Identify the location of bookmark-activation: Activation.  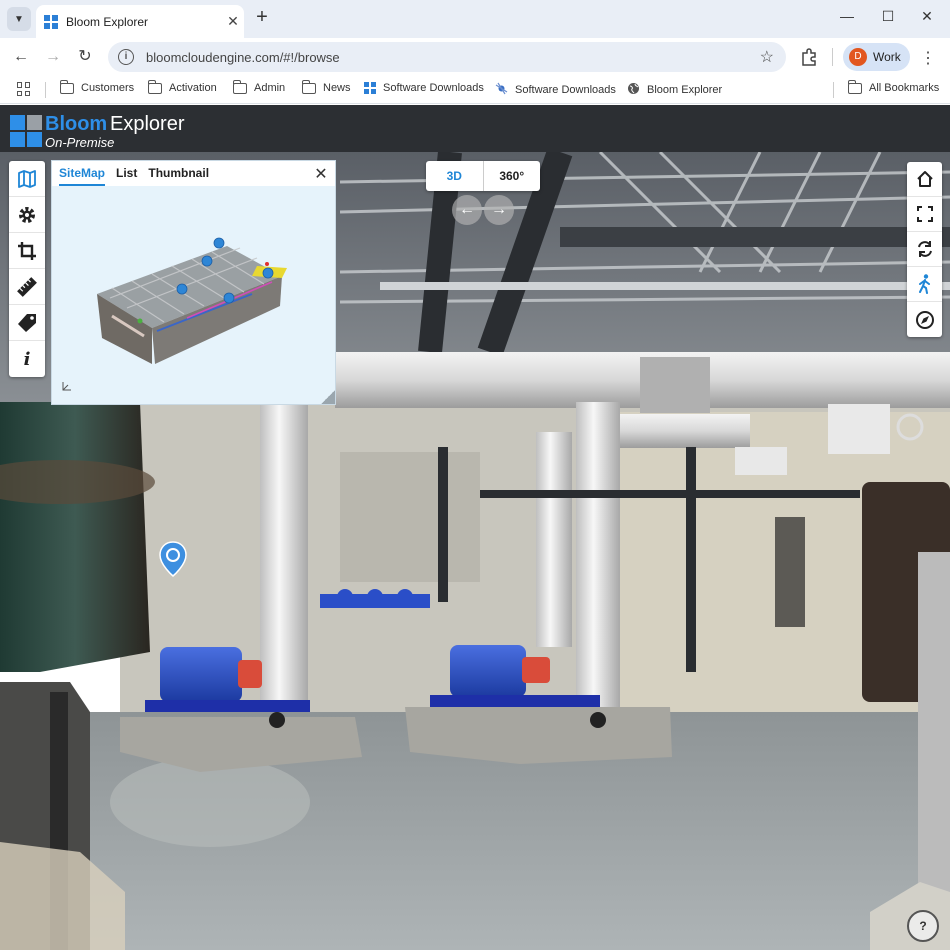
(182, 86).